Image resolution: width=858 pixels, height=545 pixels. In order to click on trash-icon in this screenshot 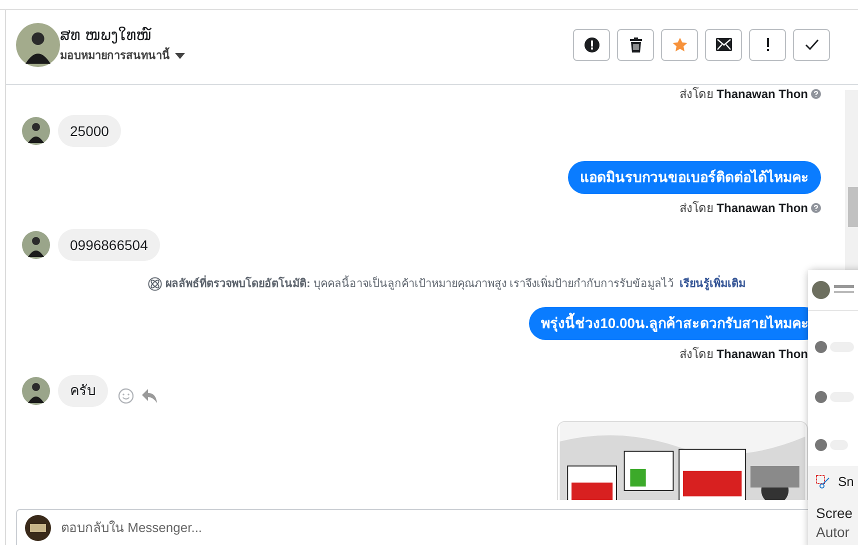, I will do `click(635, 44)`.